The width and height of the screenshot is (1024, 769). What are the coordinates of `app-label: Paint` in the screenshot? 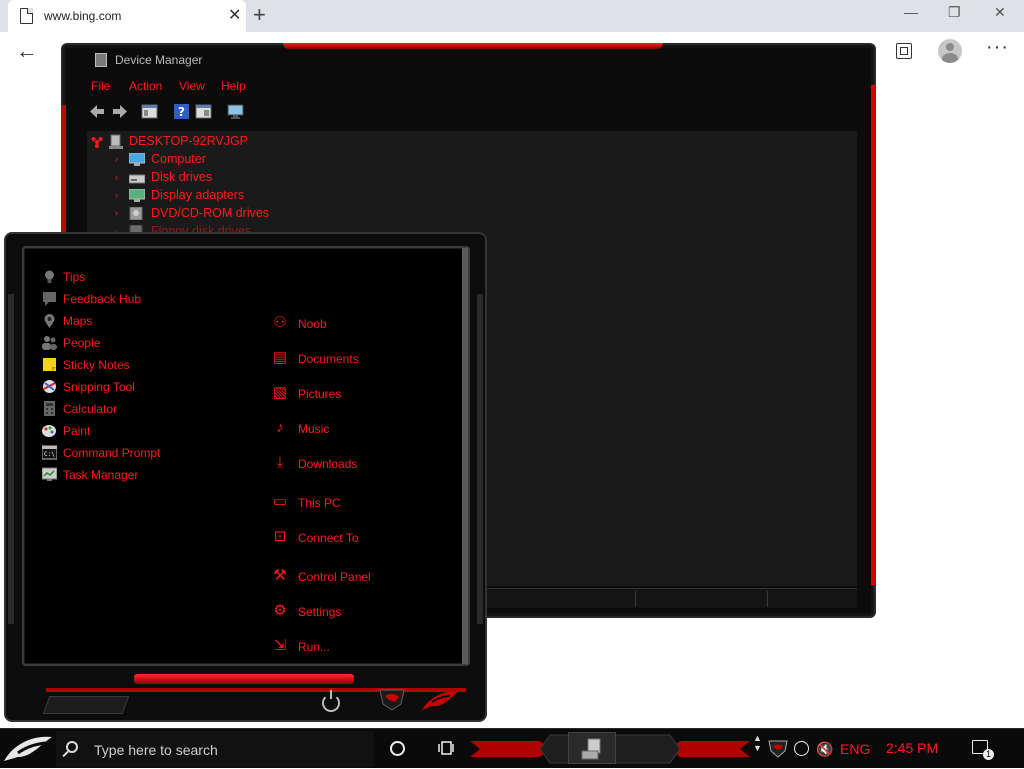 It's located at (77, 431).